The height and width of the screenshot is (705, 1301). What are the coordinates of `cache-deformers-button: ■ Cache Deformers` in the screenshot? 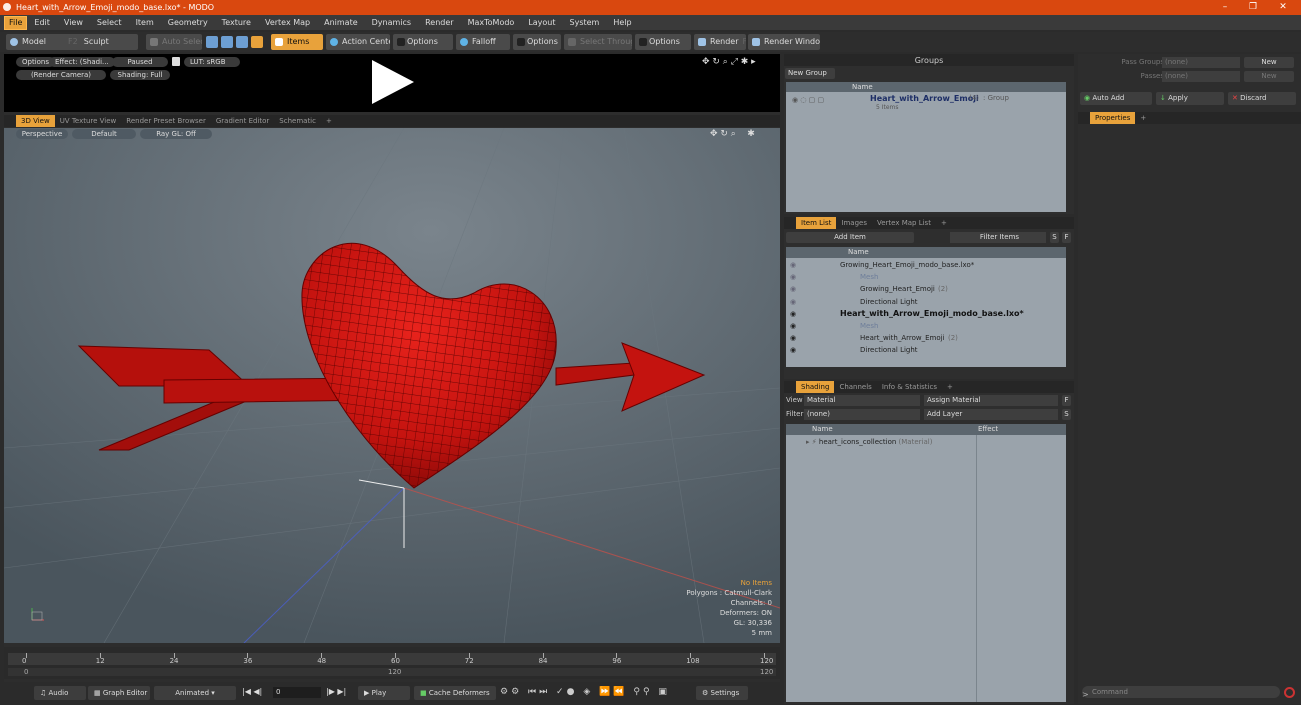 It's located at (455, 693).